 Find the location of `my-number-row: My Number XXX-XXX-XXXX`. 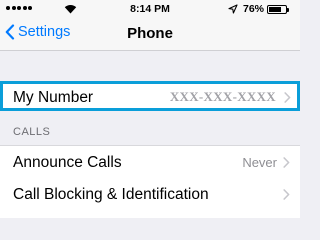

my-number-row: My Number XXX-XXX-XXXX is located at coordinates (150, 96).